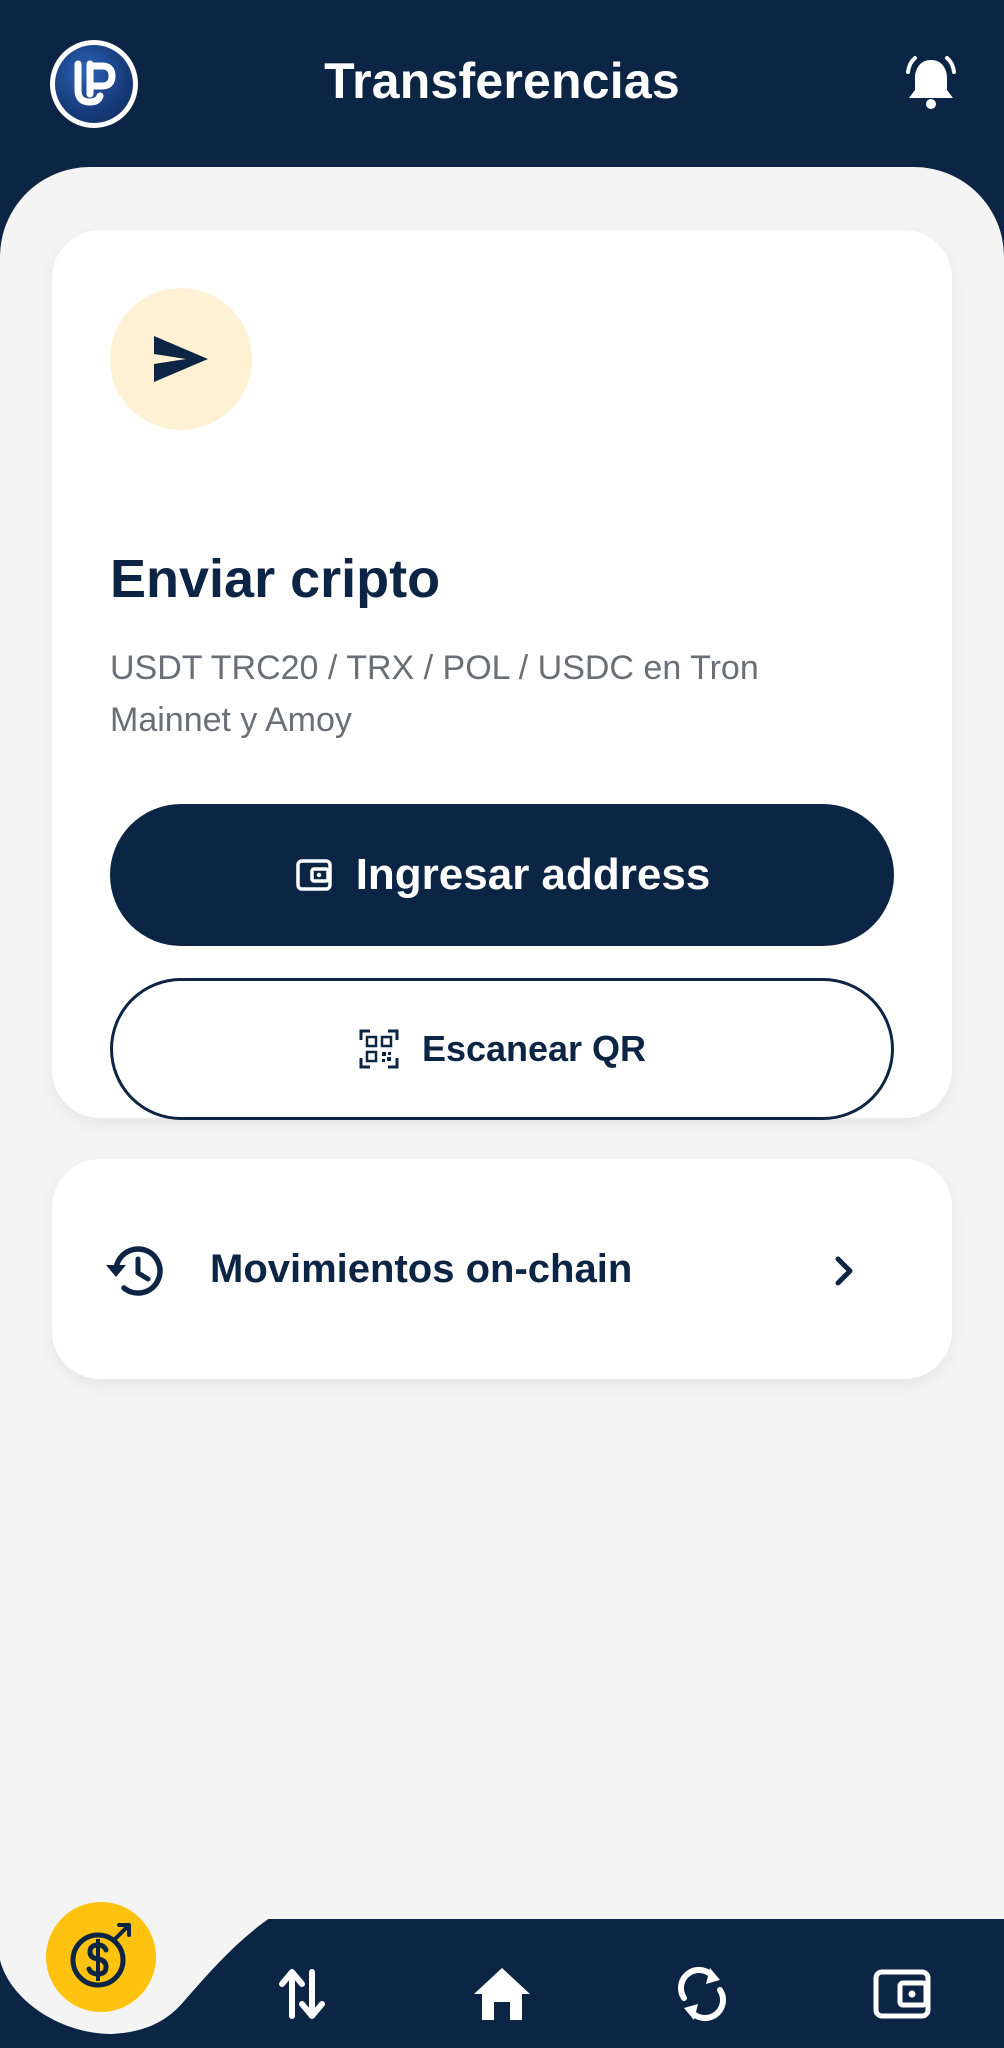  I want to click on notifications-button, so click(931, 83).